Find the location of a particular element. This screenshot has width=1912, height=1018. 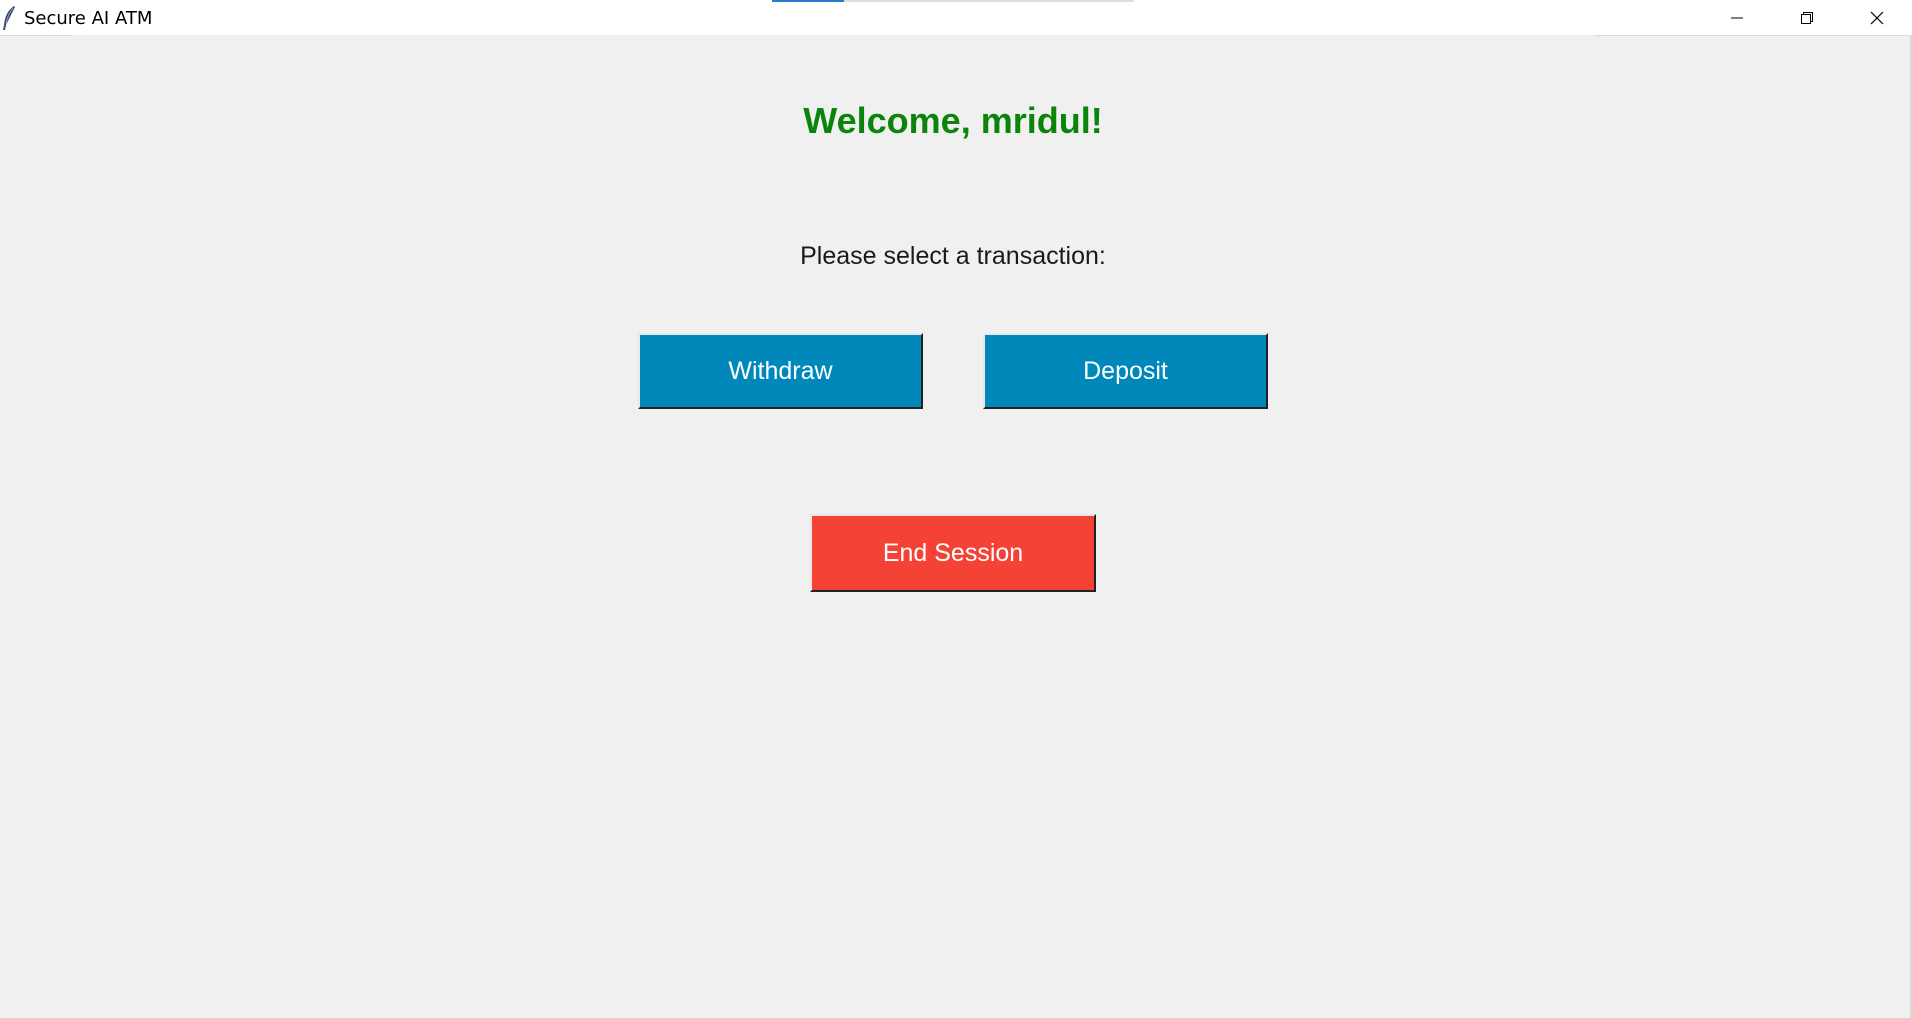

withdraw-button-label: Withdraw is located at coordinates (780, 370).